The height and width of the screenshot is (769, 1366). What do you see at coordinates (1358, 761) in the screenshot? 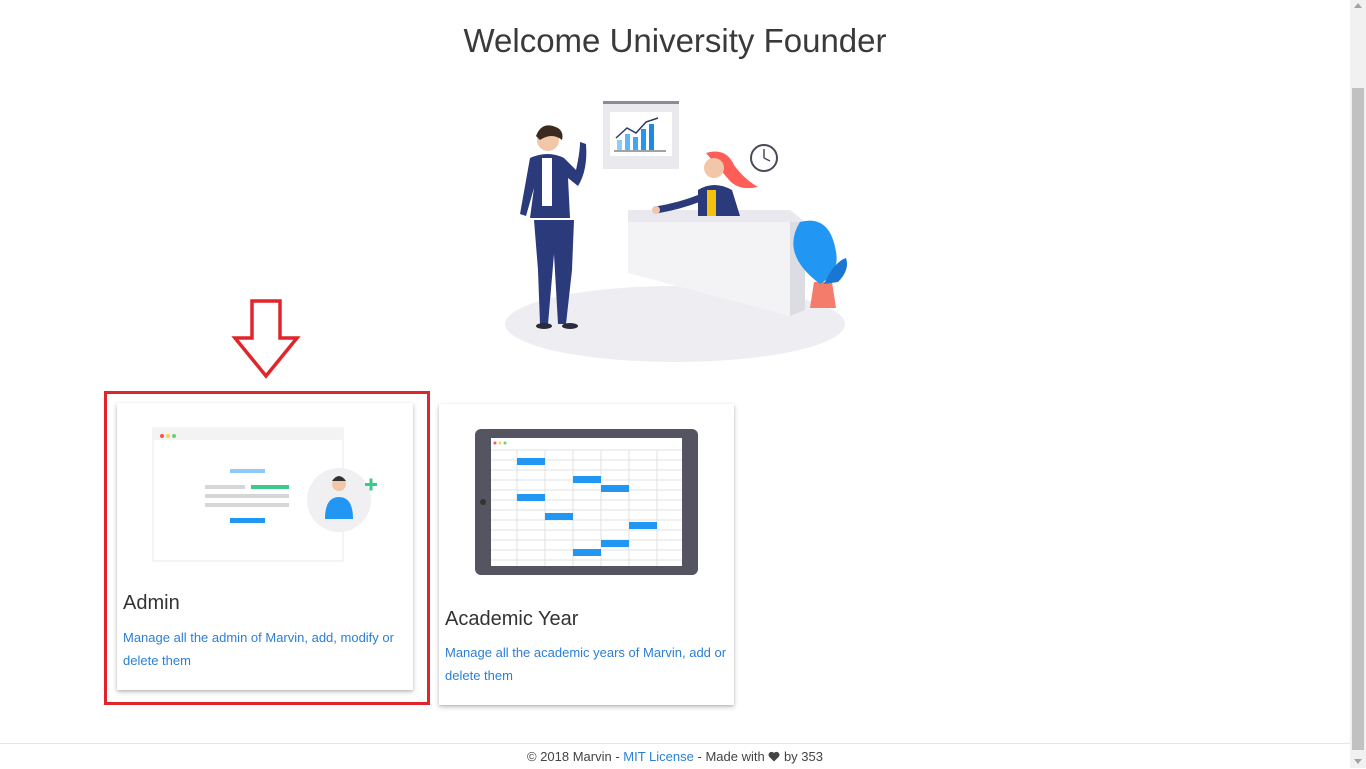
I see `scroll-down-arrow-icon` at bounding box center [1358, 761].